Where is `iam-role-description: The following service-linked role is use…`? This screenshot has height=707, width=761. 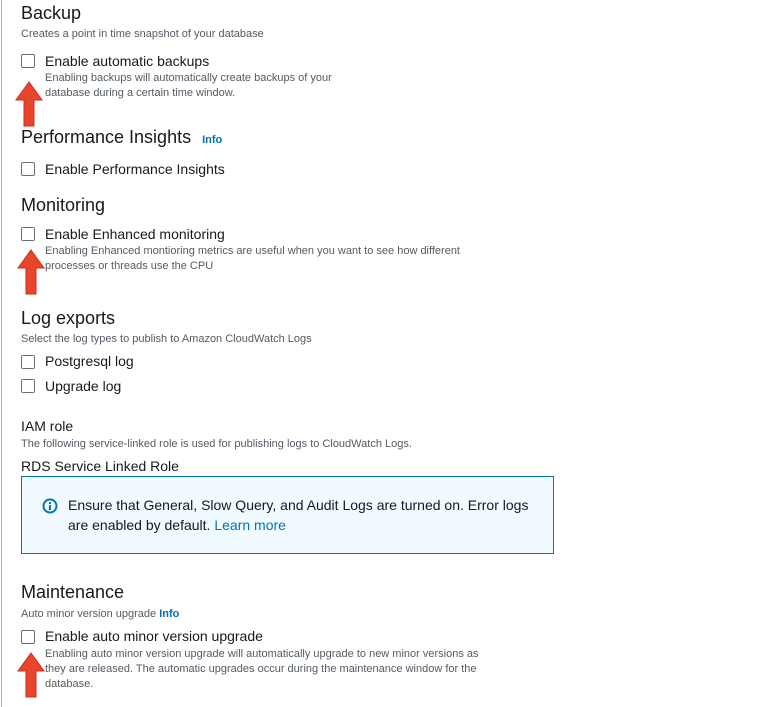
iam-role-description: The following service-linked role is use… is located at coordinates (216, 444).